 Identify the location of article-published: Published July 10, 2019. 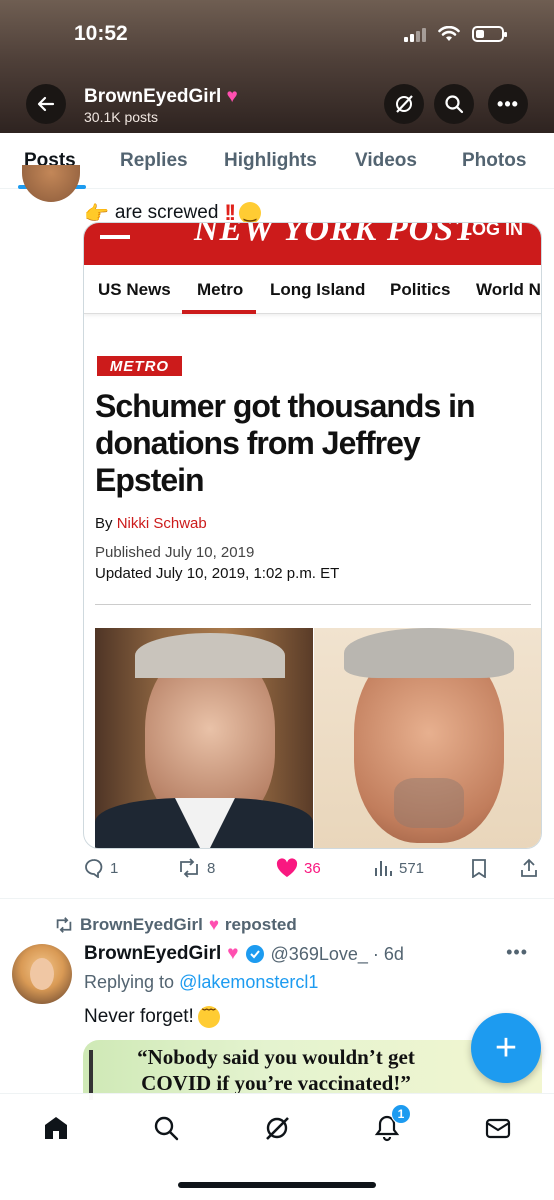
(175, 552).